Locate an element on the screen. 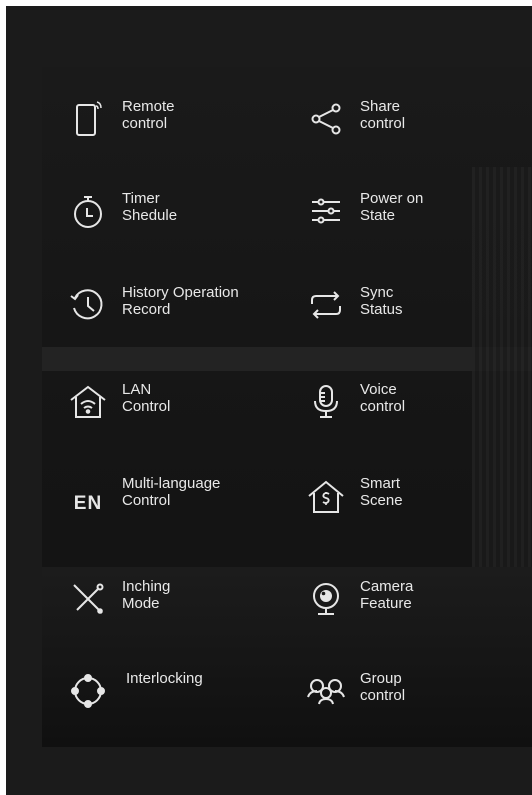  feature-camera-feature: Camera Feature is located at coordinates (358, 599).